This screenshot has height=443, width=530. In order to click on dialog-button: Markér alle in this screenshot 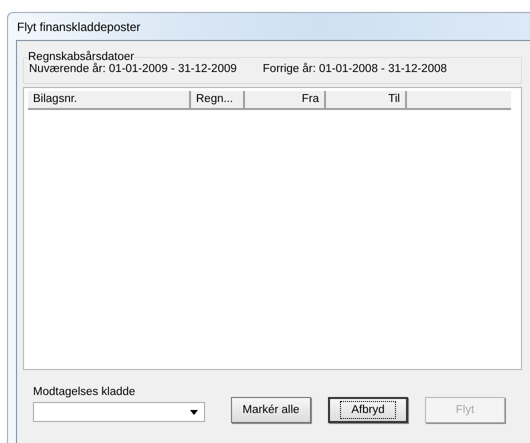, I will do `click(271, 410)`.